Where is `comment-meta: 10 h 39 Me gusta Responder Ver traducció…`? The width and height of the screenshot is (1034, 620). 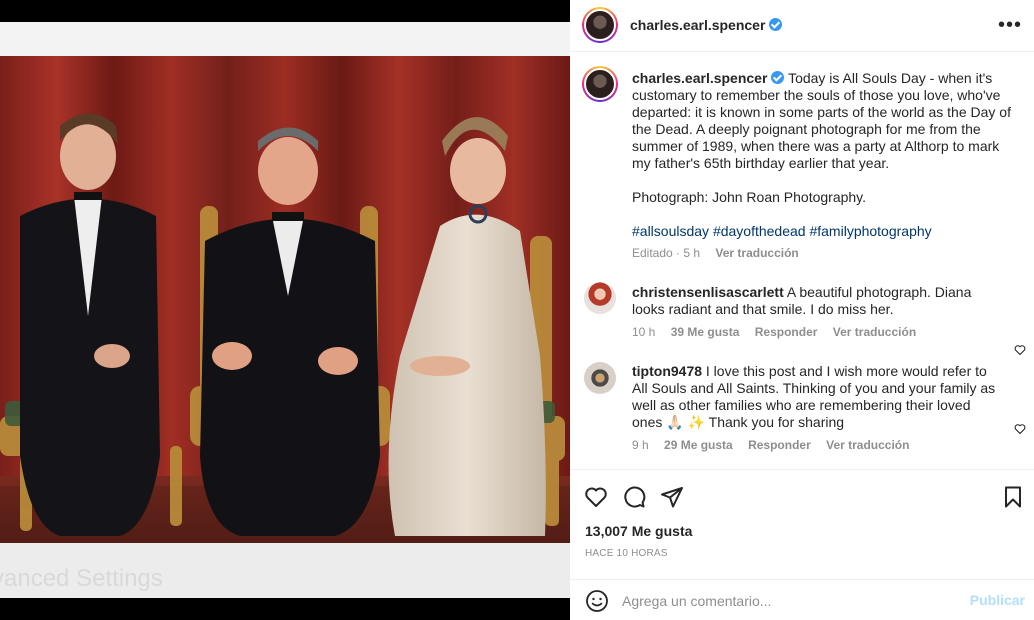
comment-meta: 10 h 39 Me gusta Responder Ver traducció… is located at coordinates (780, 332).